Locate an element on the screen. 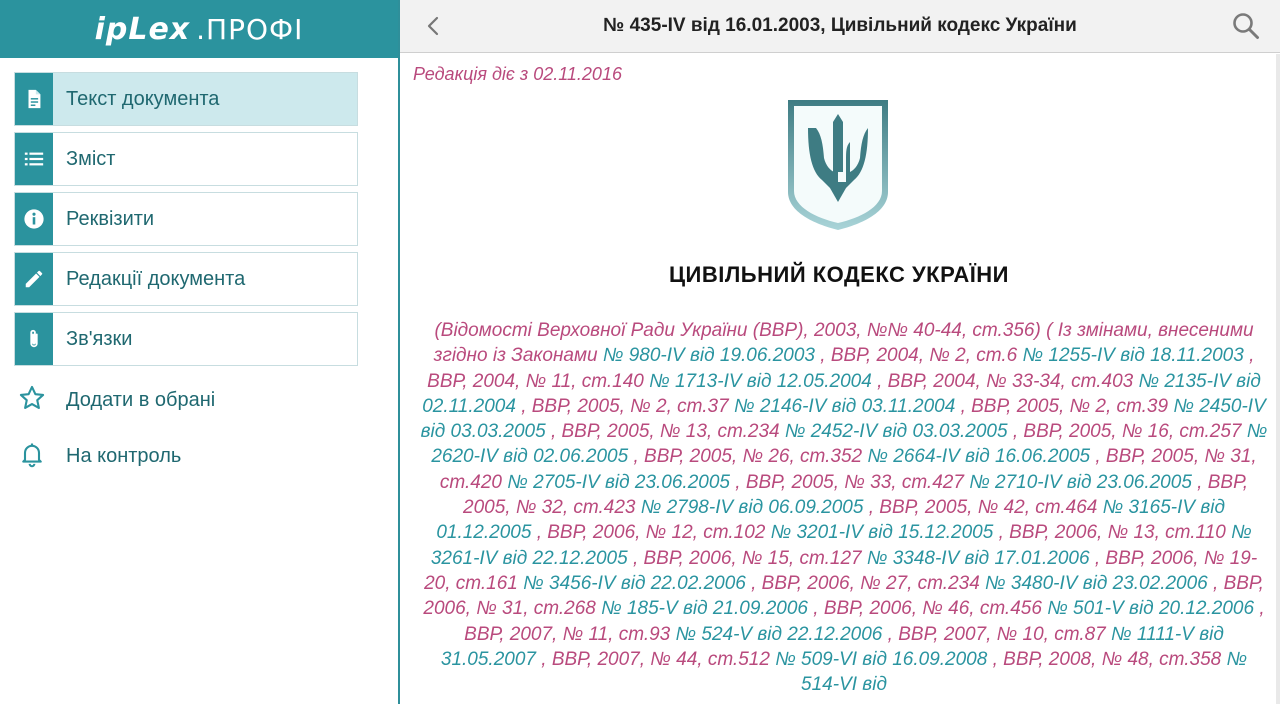 This screenshot has width=1280, height=704. star-icon is located at coordinates (32, 400).